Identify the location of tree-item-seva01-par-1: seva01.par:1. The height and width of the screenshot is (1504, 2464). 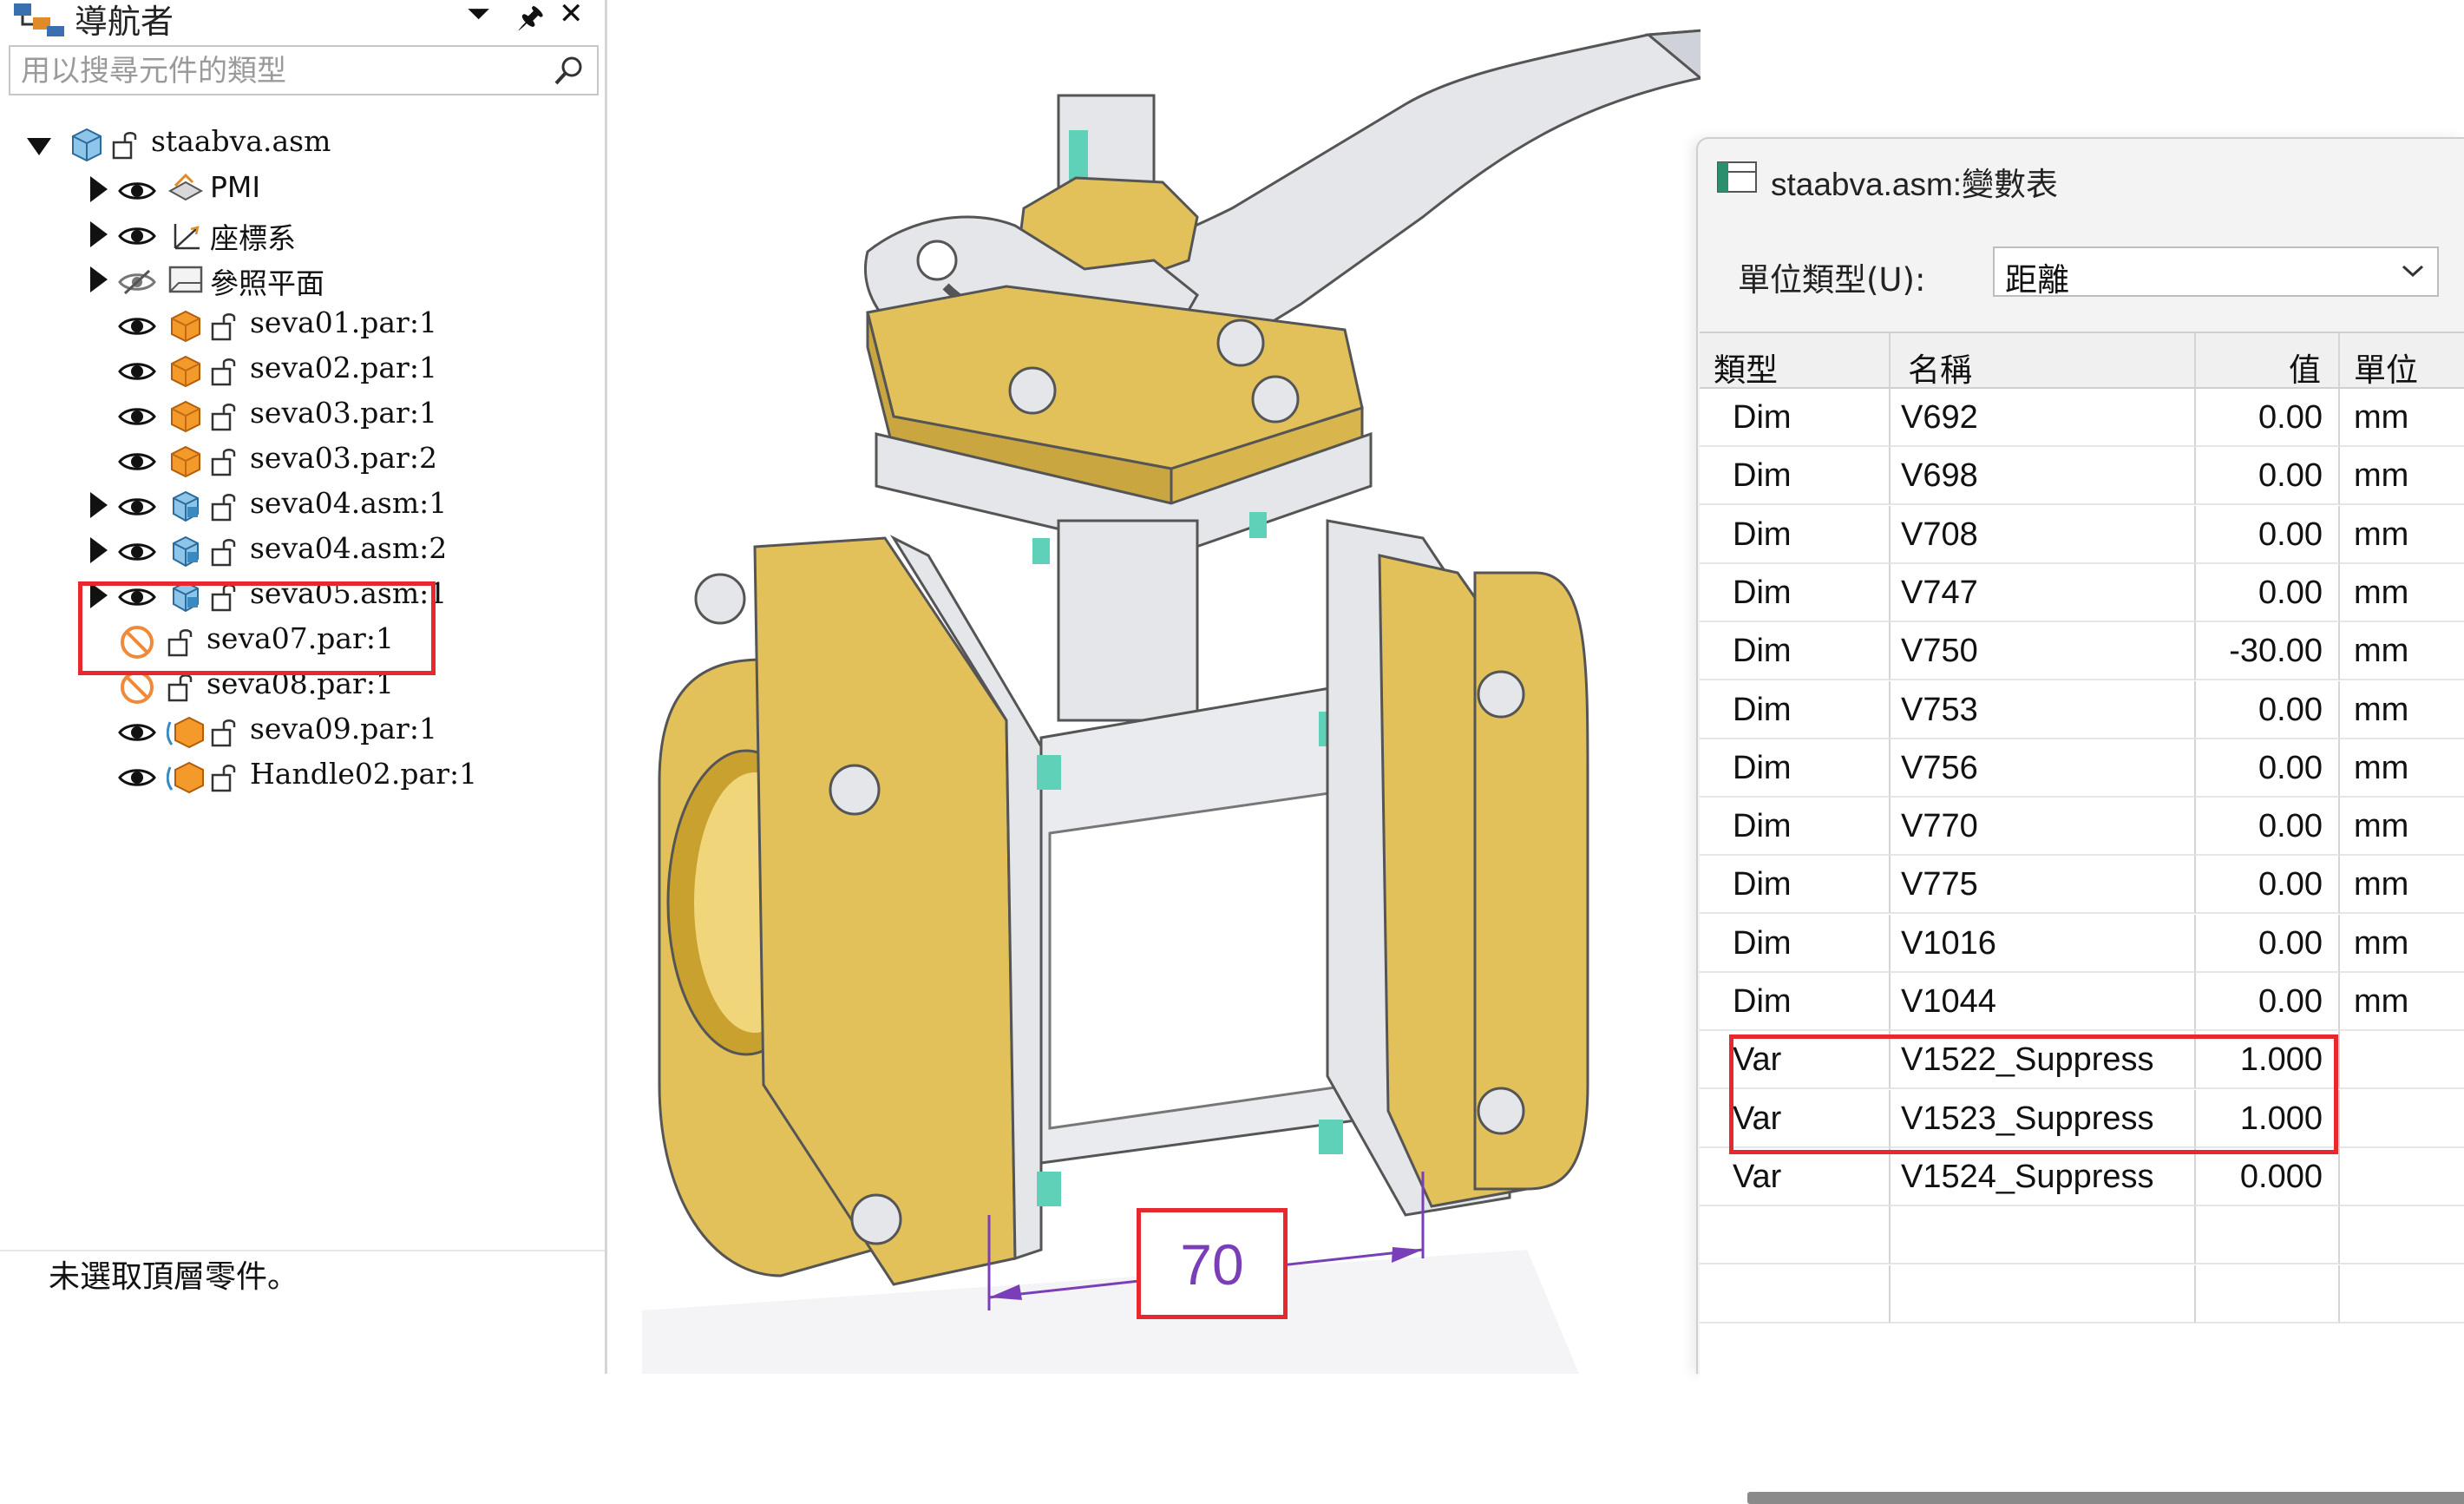
(299, 325).